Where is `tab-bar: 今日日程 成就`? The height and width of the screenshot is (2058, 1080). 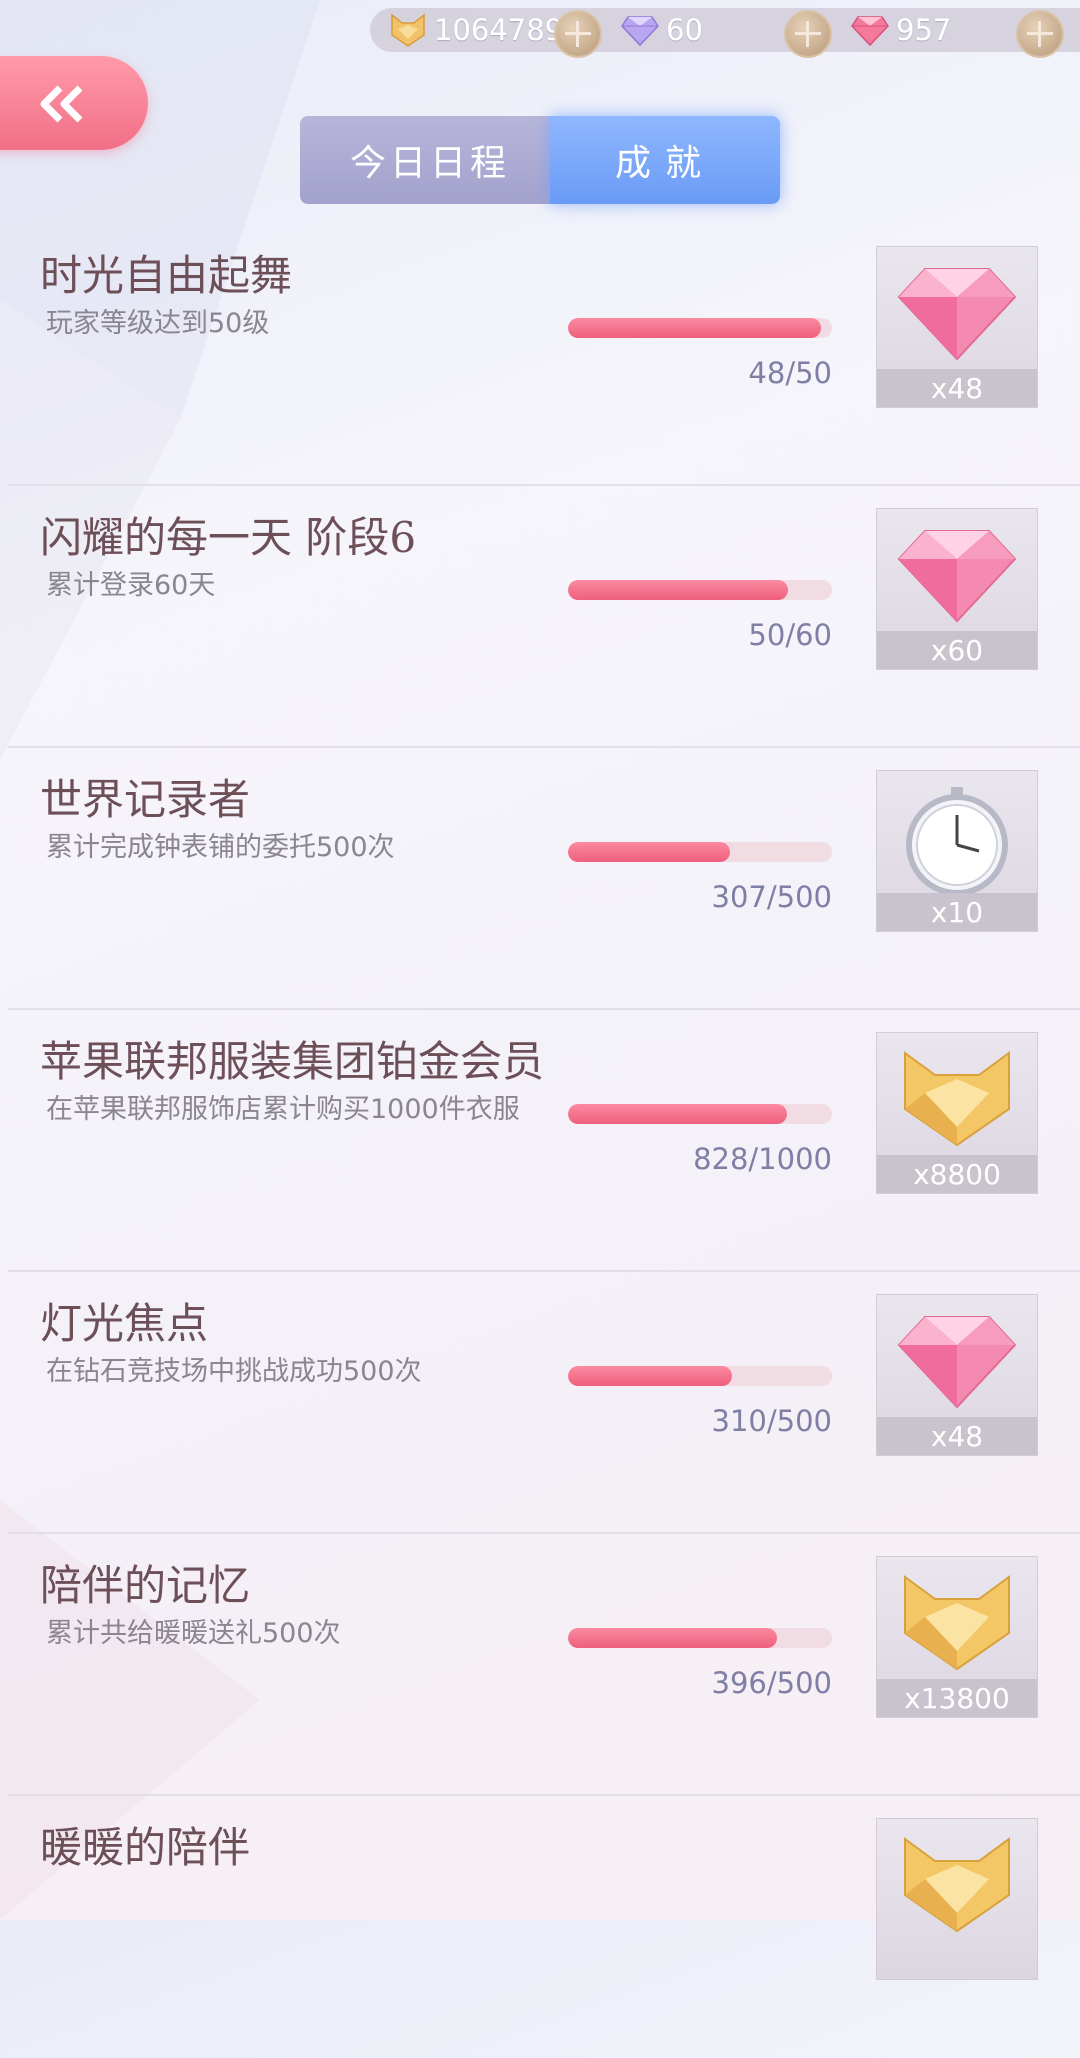
tab-bar: 今日日程 成就 is located at coordinates (540, 160).